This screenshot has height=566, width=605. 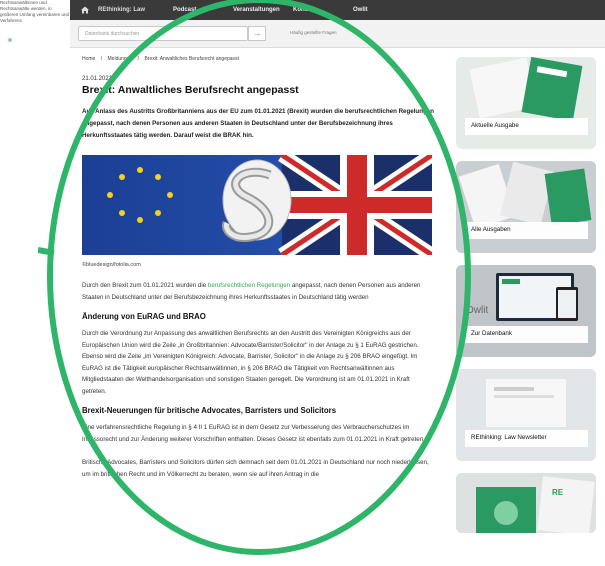 I want to click on sidebar-card-label: Zur Datenbank, so click(x=526, y=334).